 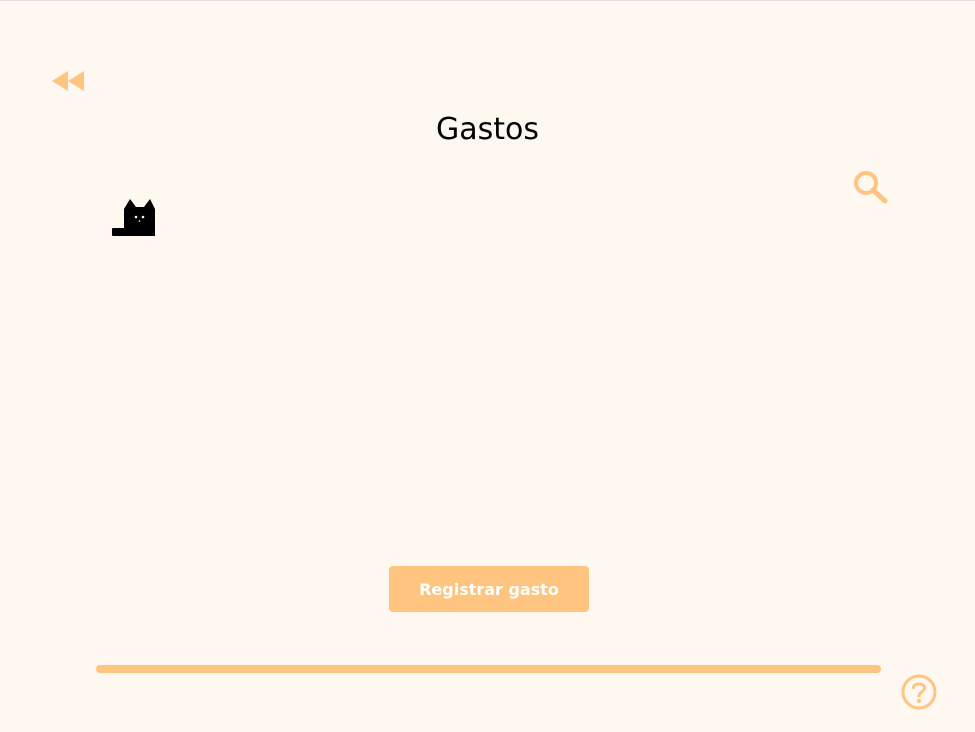 I want to click on search-button, so click(x=870, y=186).